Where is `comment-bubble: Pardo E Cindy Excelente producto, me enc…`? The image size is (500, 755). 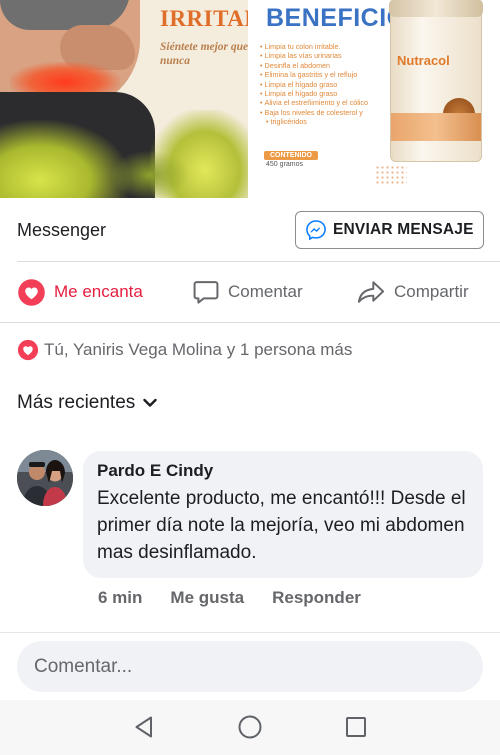 comment-bubble: Pardo E Cindy Excelente producto, me enc… is located at coordinates (283, 514).